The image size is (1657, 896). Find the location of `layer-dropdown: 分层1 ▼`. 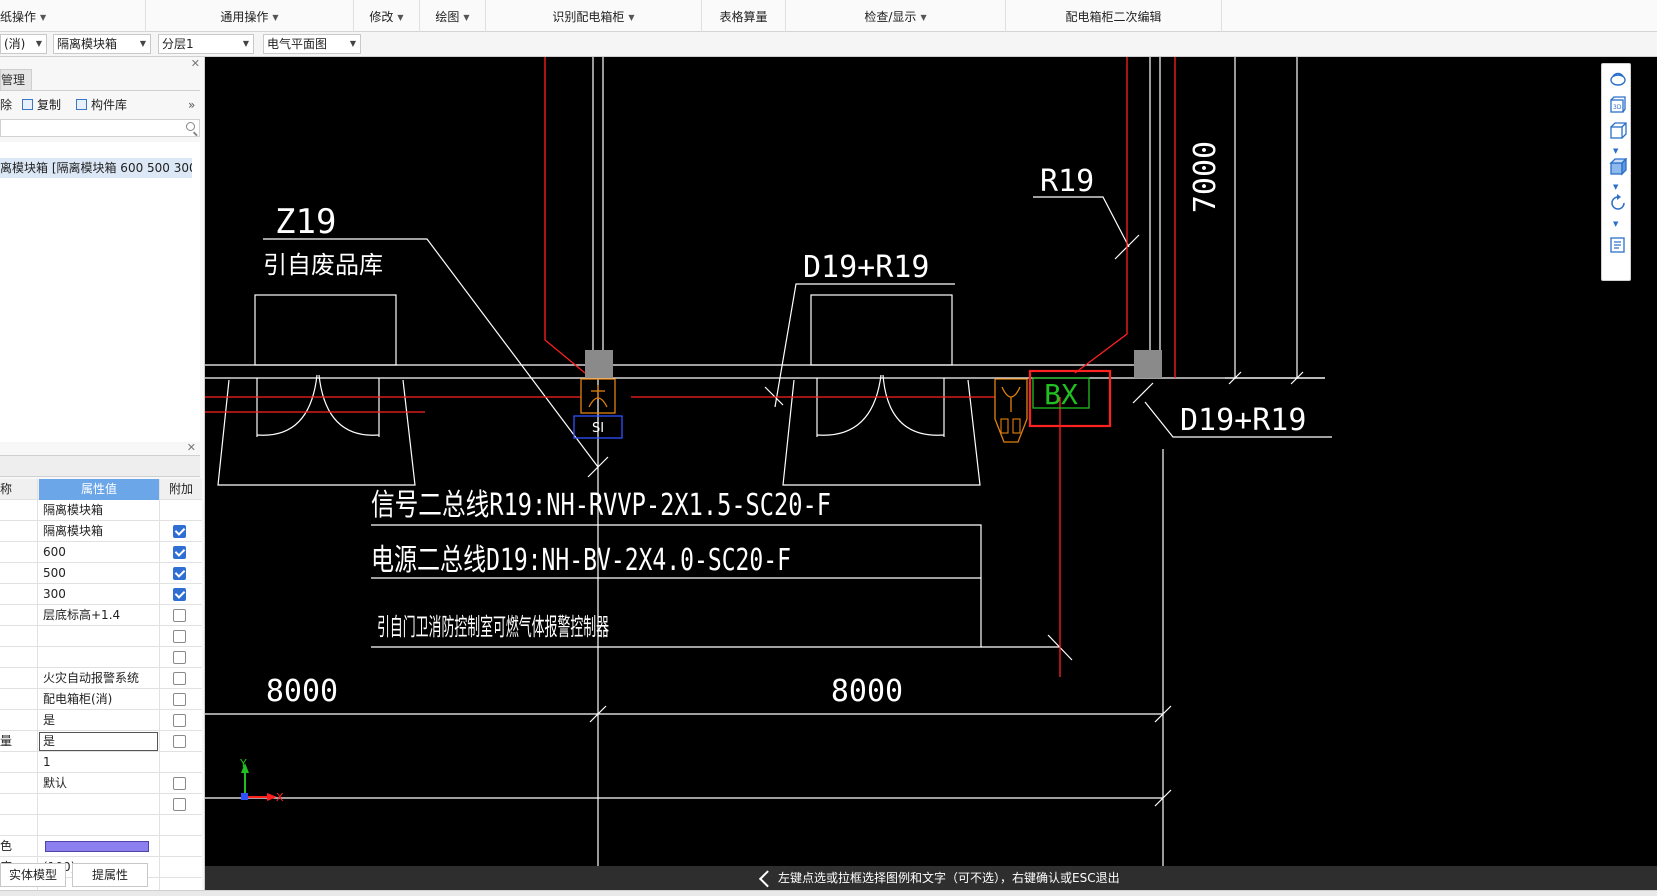

layer-dropdown: 分层1 ▼ is located at coordinates (206, 44).